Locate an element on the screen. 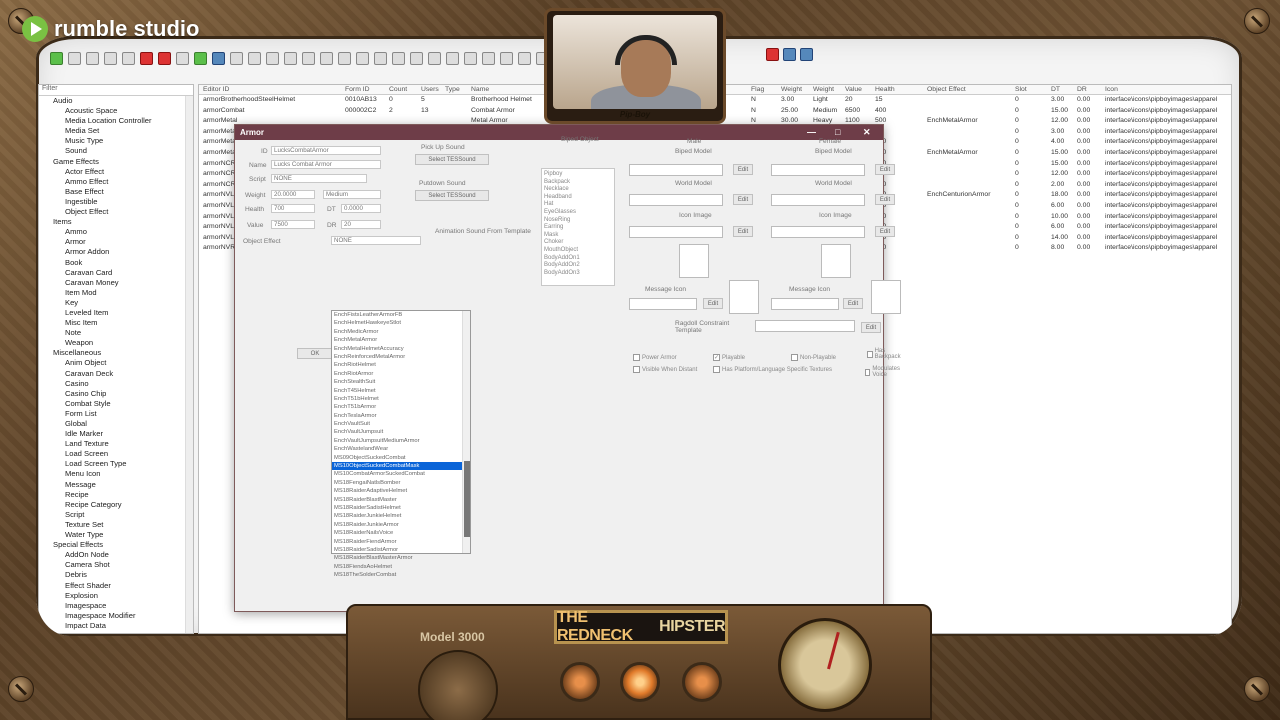  tree-item: Sound is located at coordinates (116, 151).